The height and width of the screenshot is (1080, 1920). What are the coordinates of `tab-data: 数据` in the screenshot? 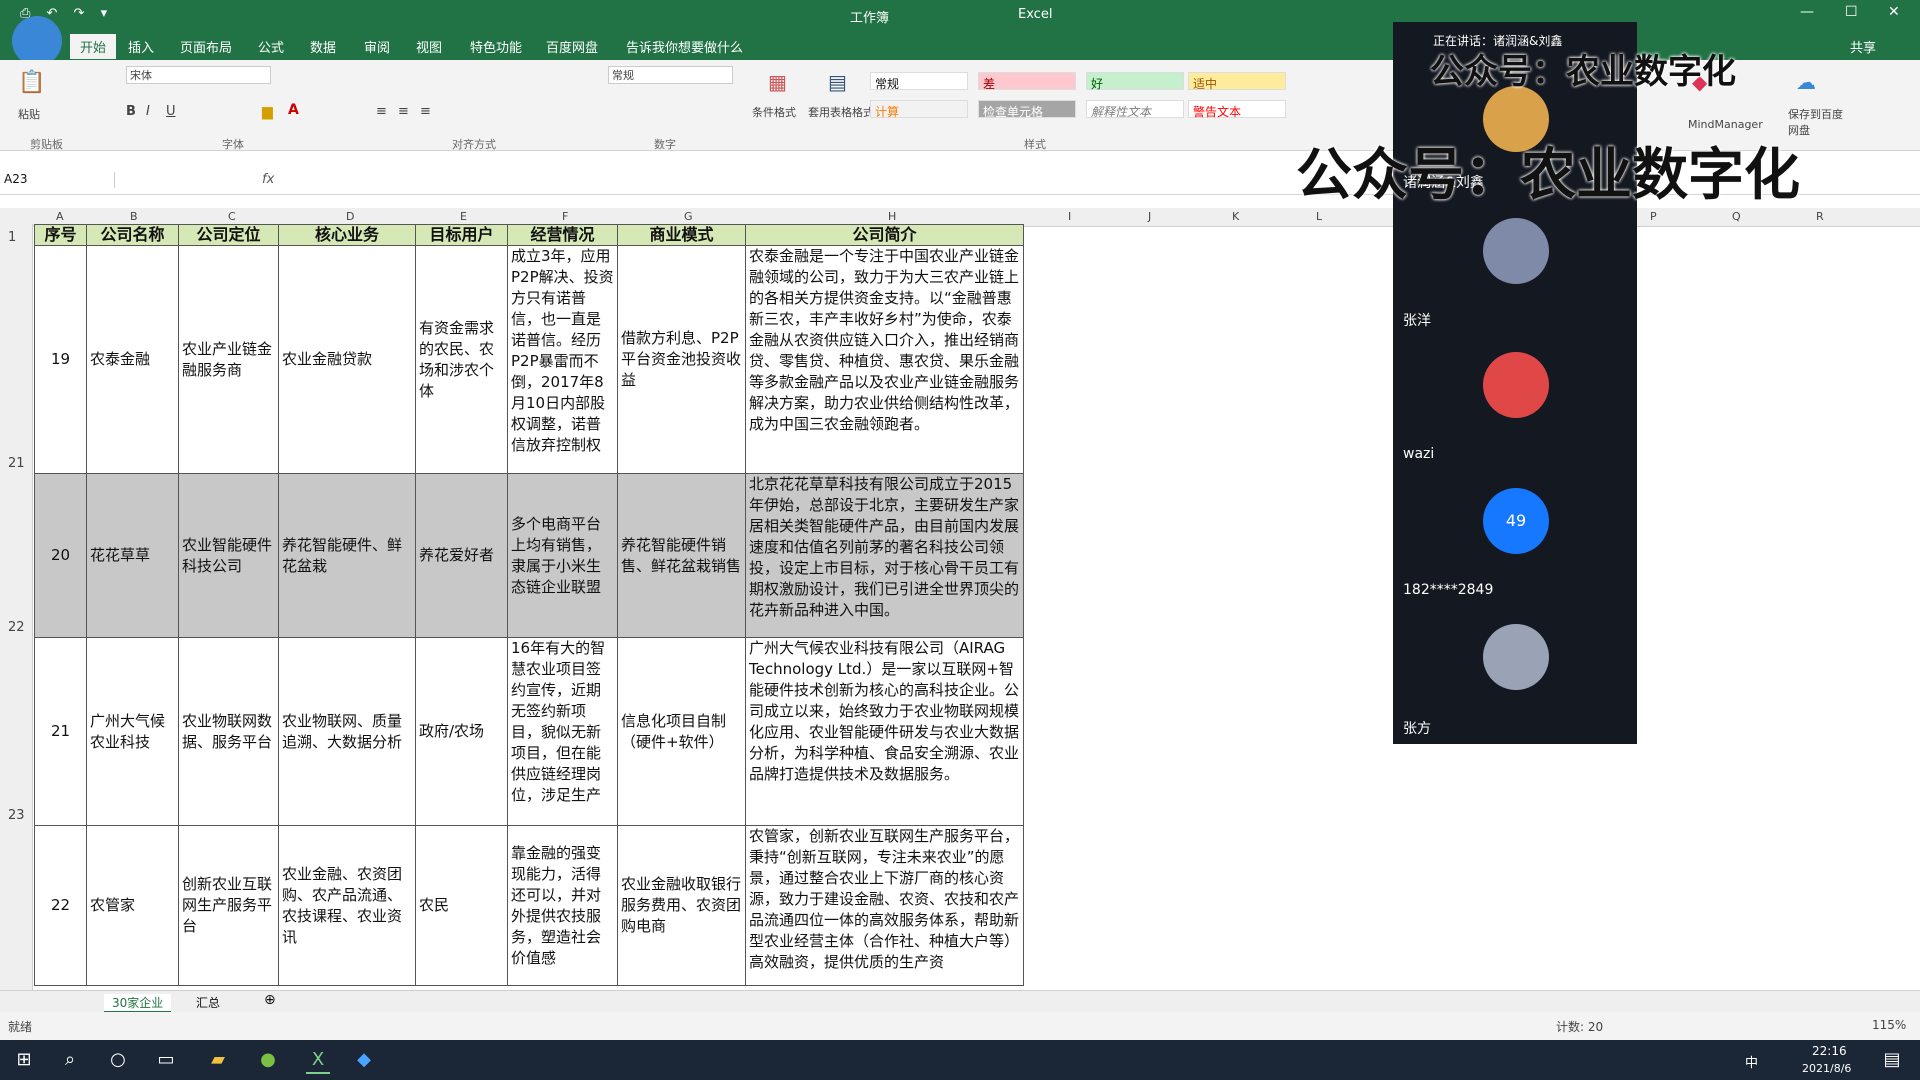 It's located at (323, 46).